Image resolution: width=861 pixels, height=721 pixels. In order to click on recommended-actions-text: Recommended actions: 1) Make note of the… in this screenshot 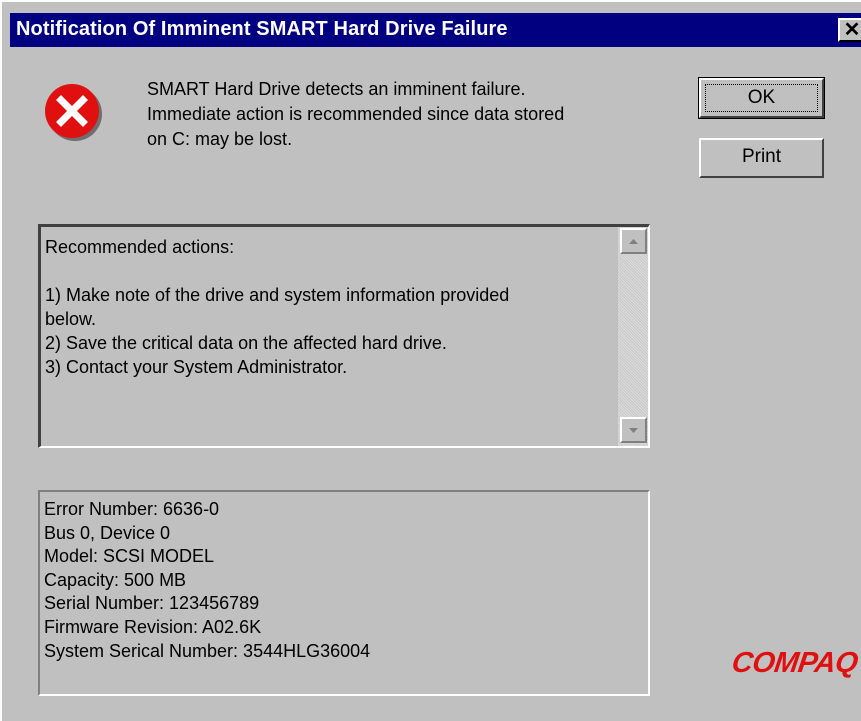, I will do `click(325, 307)`.